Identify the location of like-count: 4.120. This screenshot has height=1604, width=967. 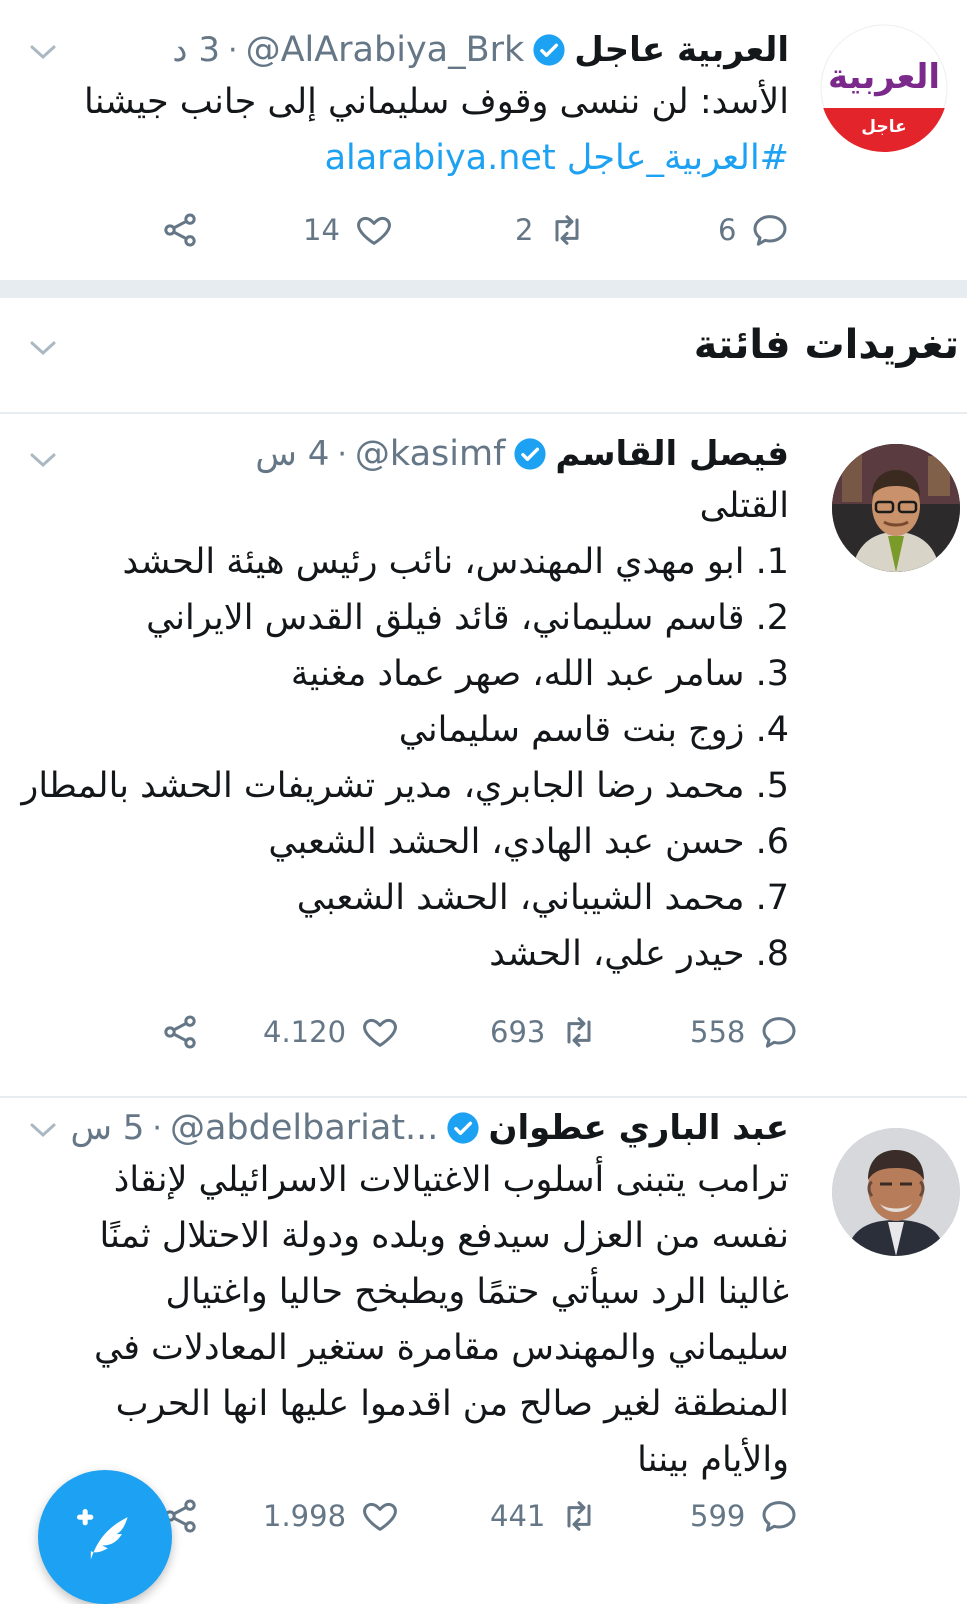
(305, 1032).